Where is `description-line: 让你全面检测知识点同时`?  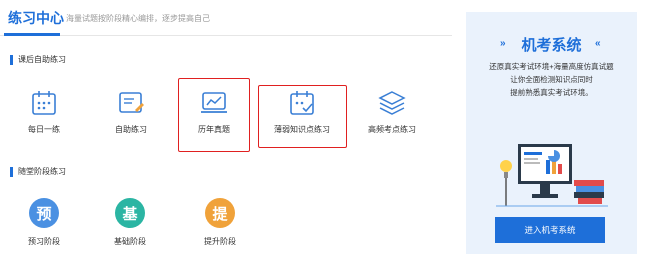 description-line: 让你全面检测知识点同时 is located at coordinates (551, 79).